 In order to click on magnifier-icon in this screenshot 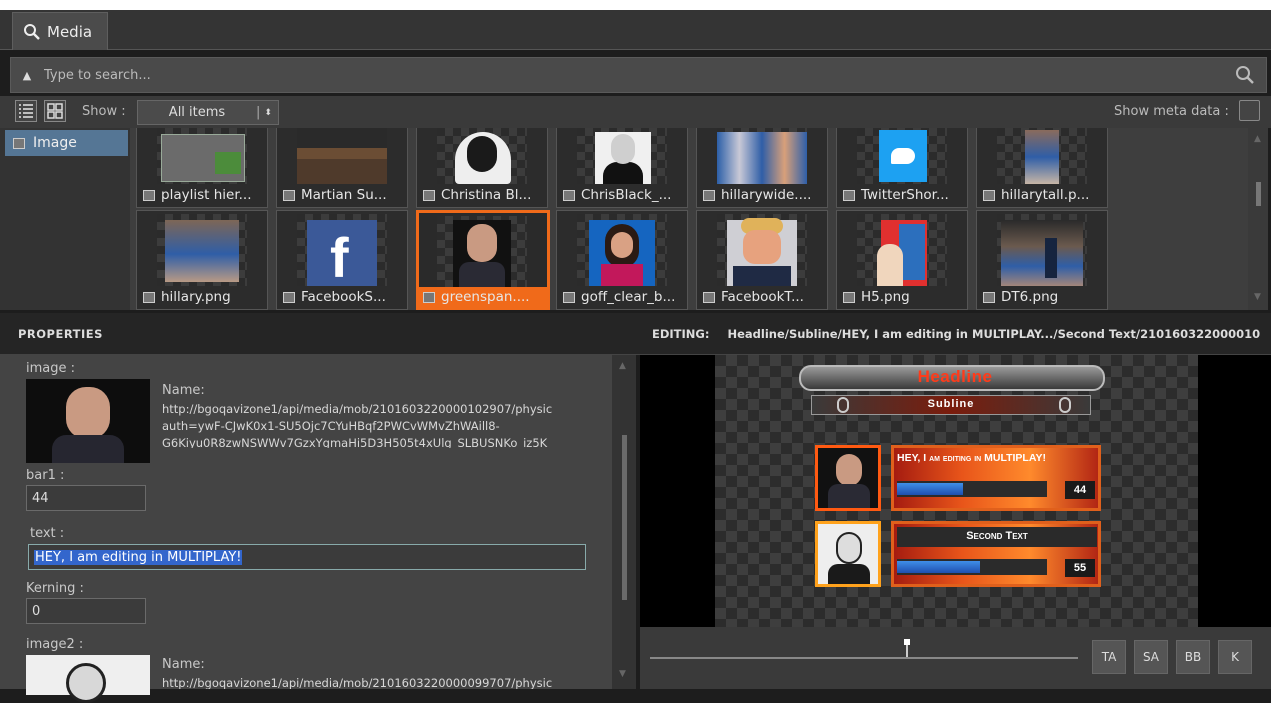, I will do `click(1245, 75)`.